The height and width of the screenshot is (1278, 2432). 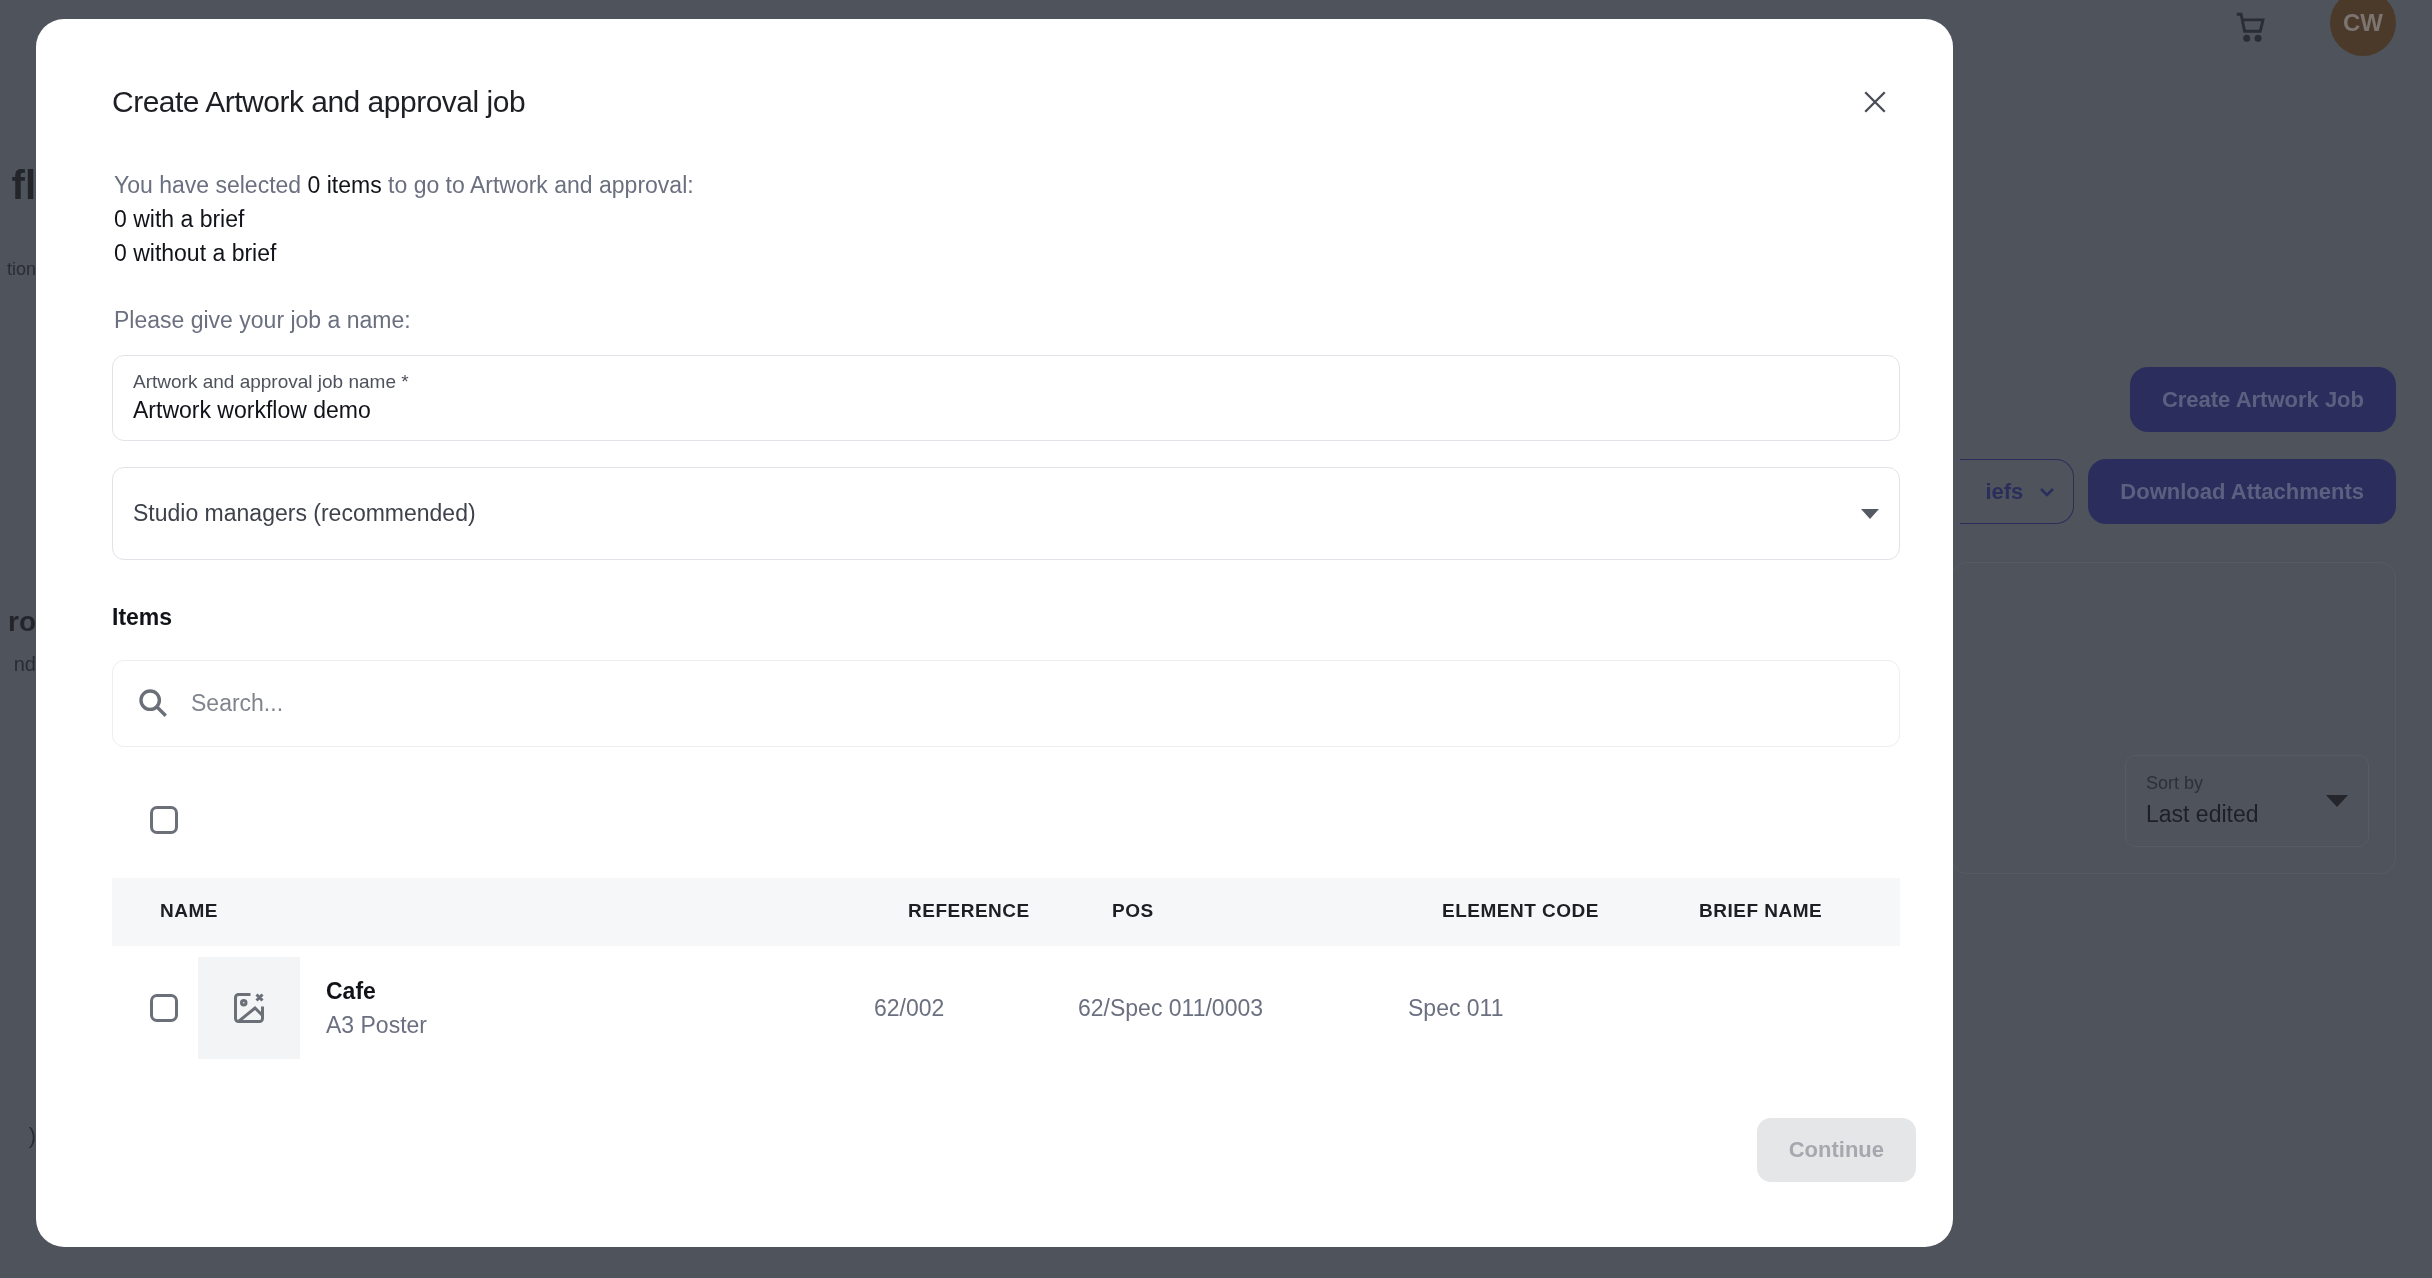 What do you see at coordinates (1006, 513) in the screenshot?
I see `studio-managers-select: Studio managers (recommended)` at bounding box center [1006, 513].